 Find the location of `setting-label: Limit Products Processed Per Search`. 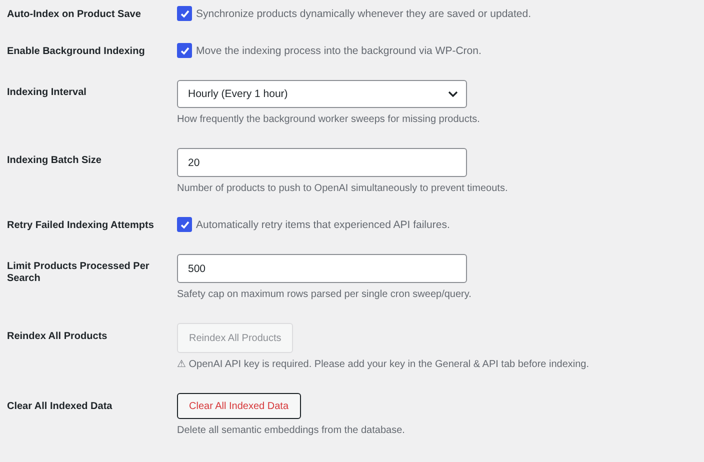

setting-label: Limit Products Processed Per Search is located at coordinates (78, 273).